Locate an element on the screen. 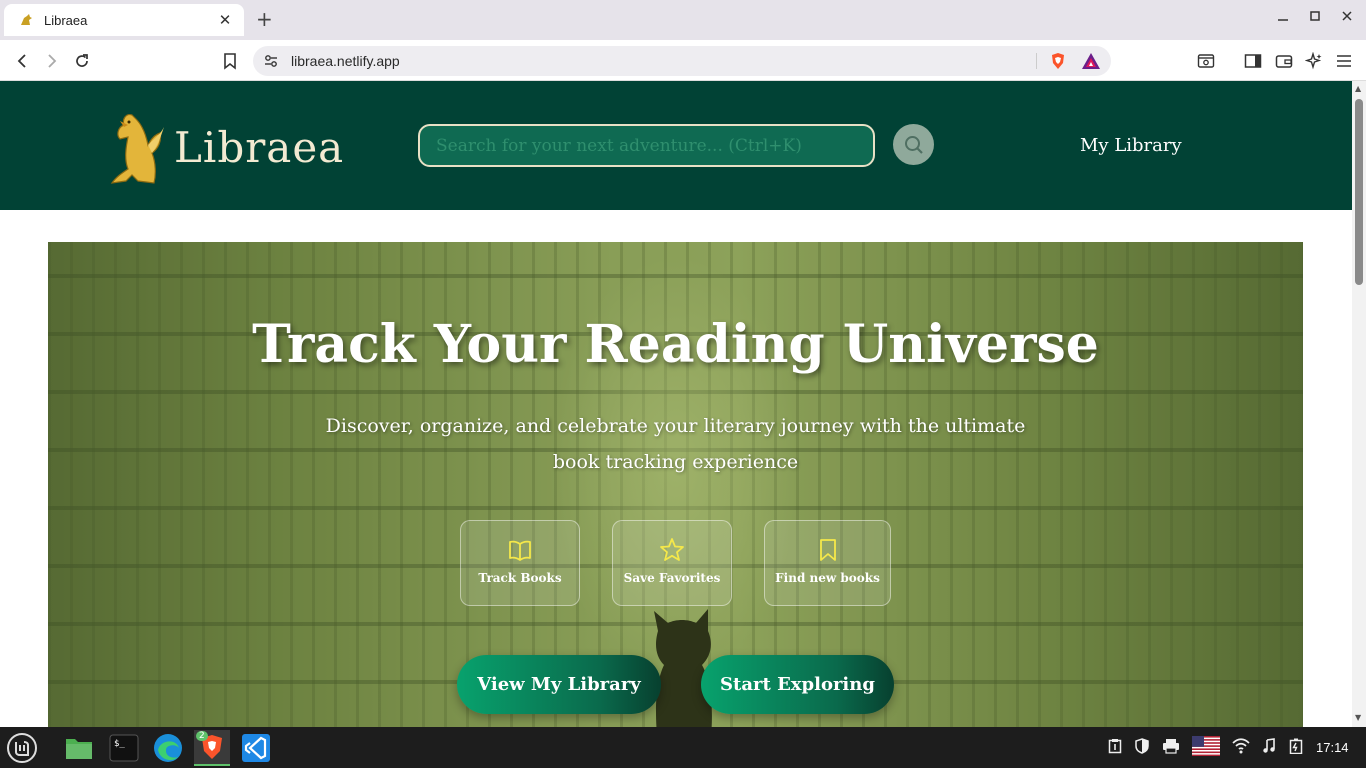 The image size is (1366, 768). site-logo: Libraea is located at coordinates (226, 147).